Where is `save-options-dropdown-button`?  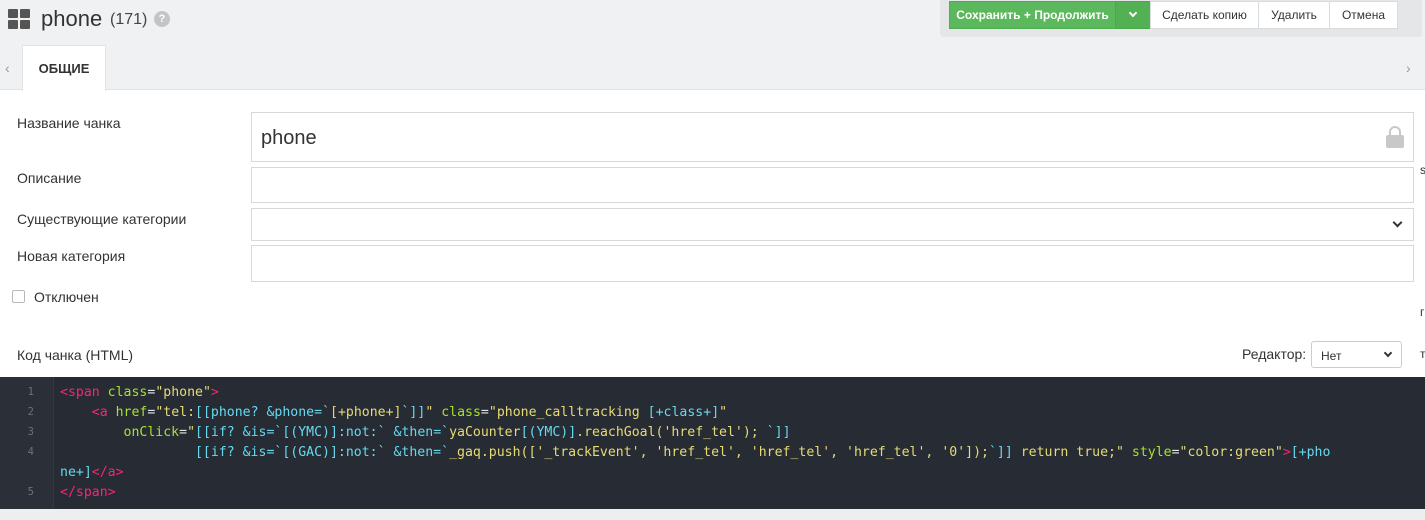
save-options-dropdown-button is located at coordinates (1133, 15).